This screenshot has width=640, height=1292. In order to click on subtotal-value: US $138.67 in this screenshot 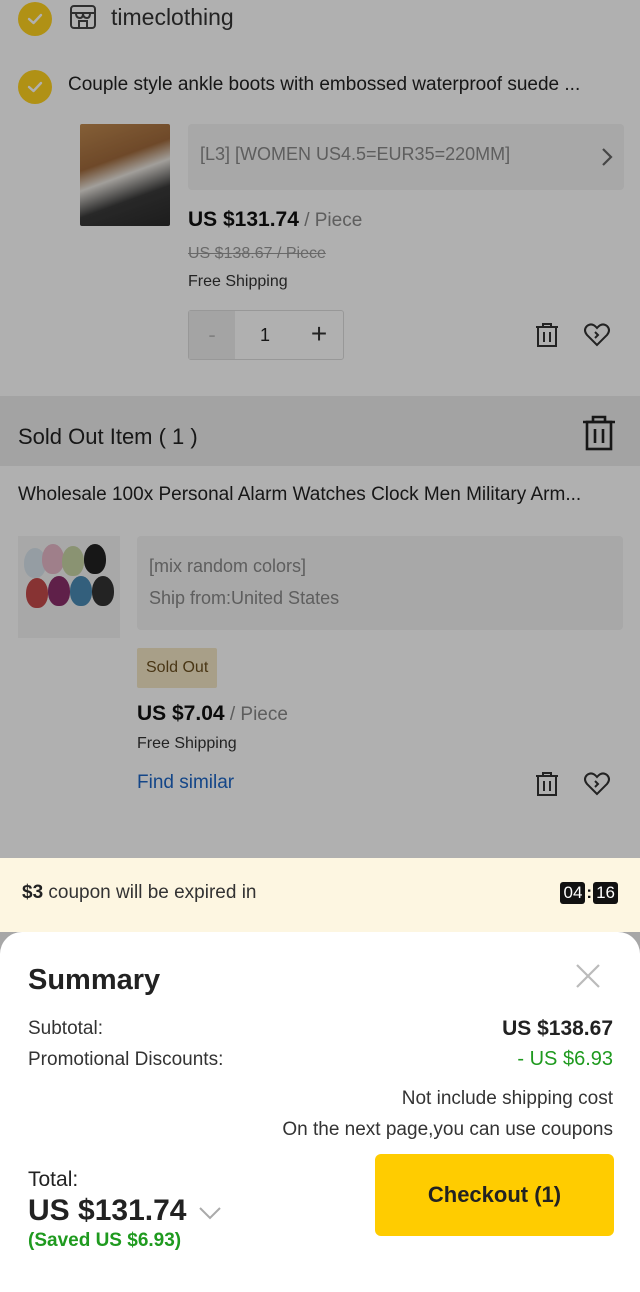, I will do `click(557, 1028)`.